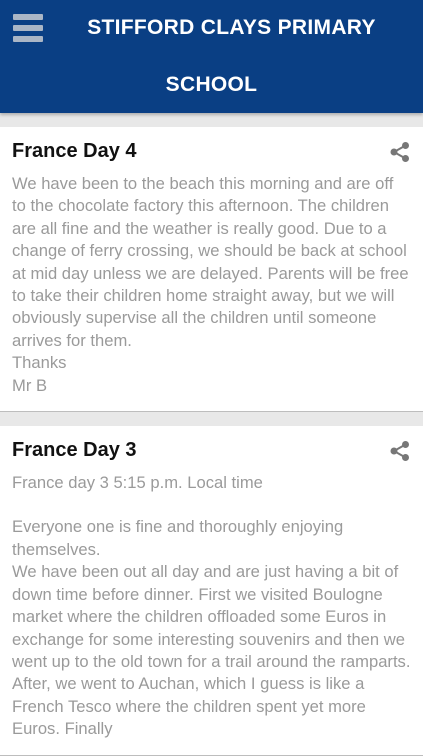 This screenshot has width=423, height=756. What do you see at coordinates (137, 483) in the screenshot?
I see `post-subtitle: France day 3 5:15 p.m. Local time` at bounding box center [137, 483].